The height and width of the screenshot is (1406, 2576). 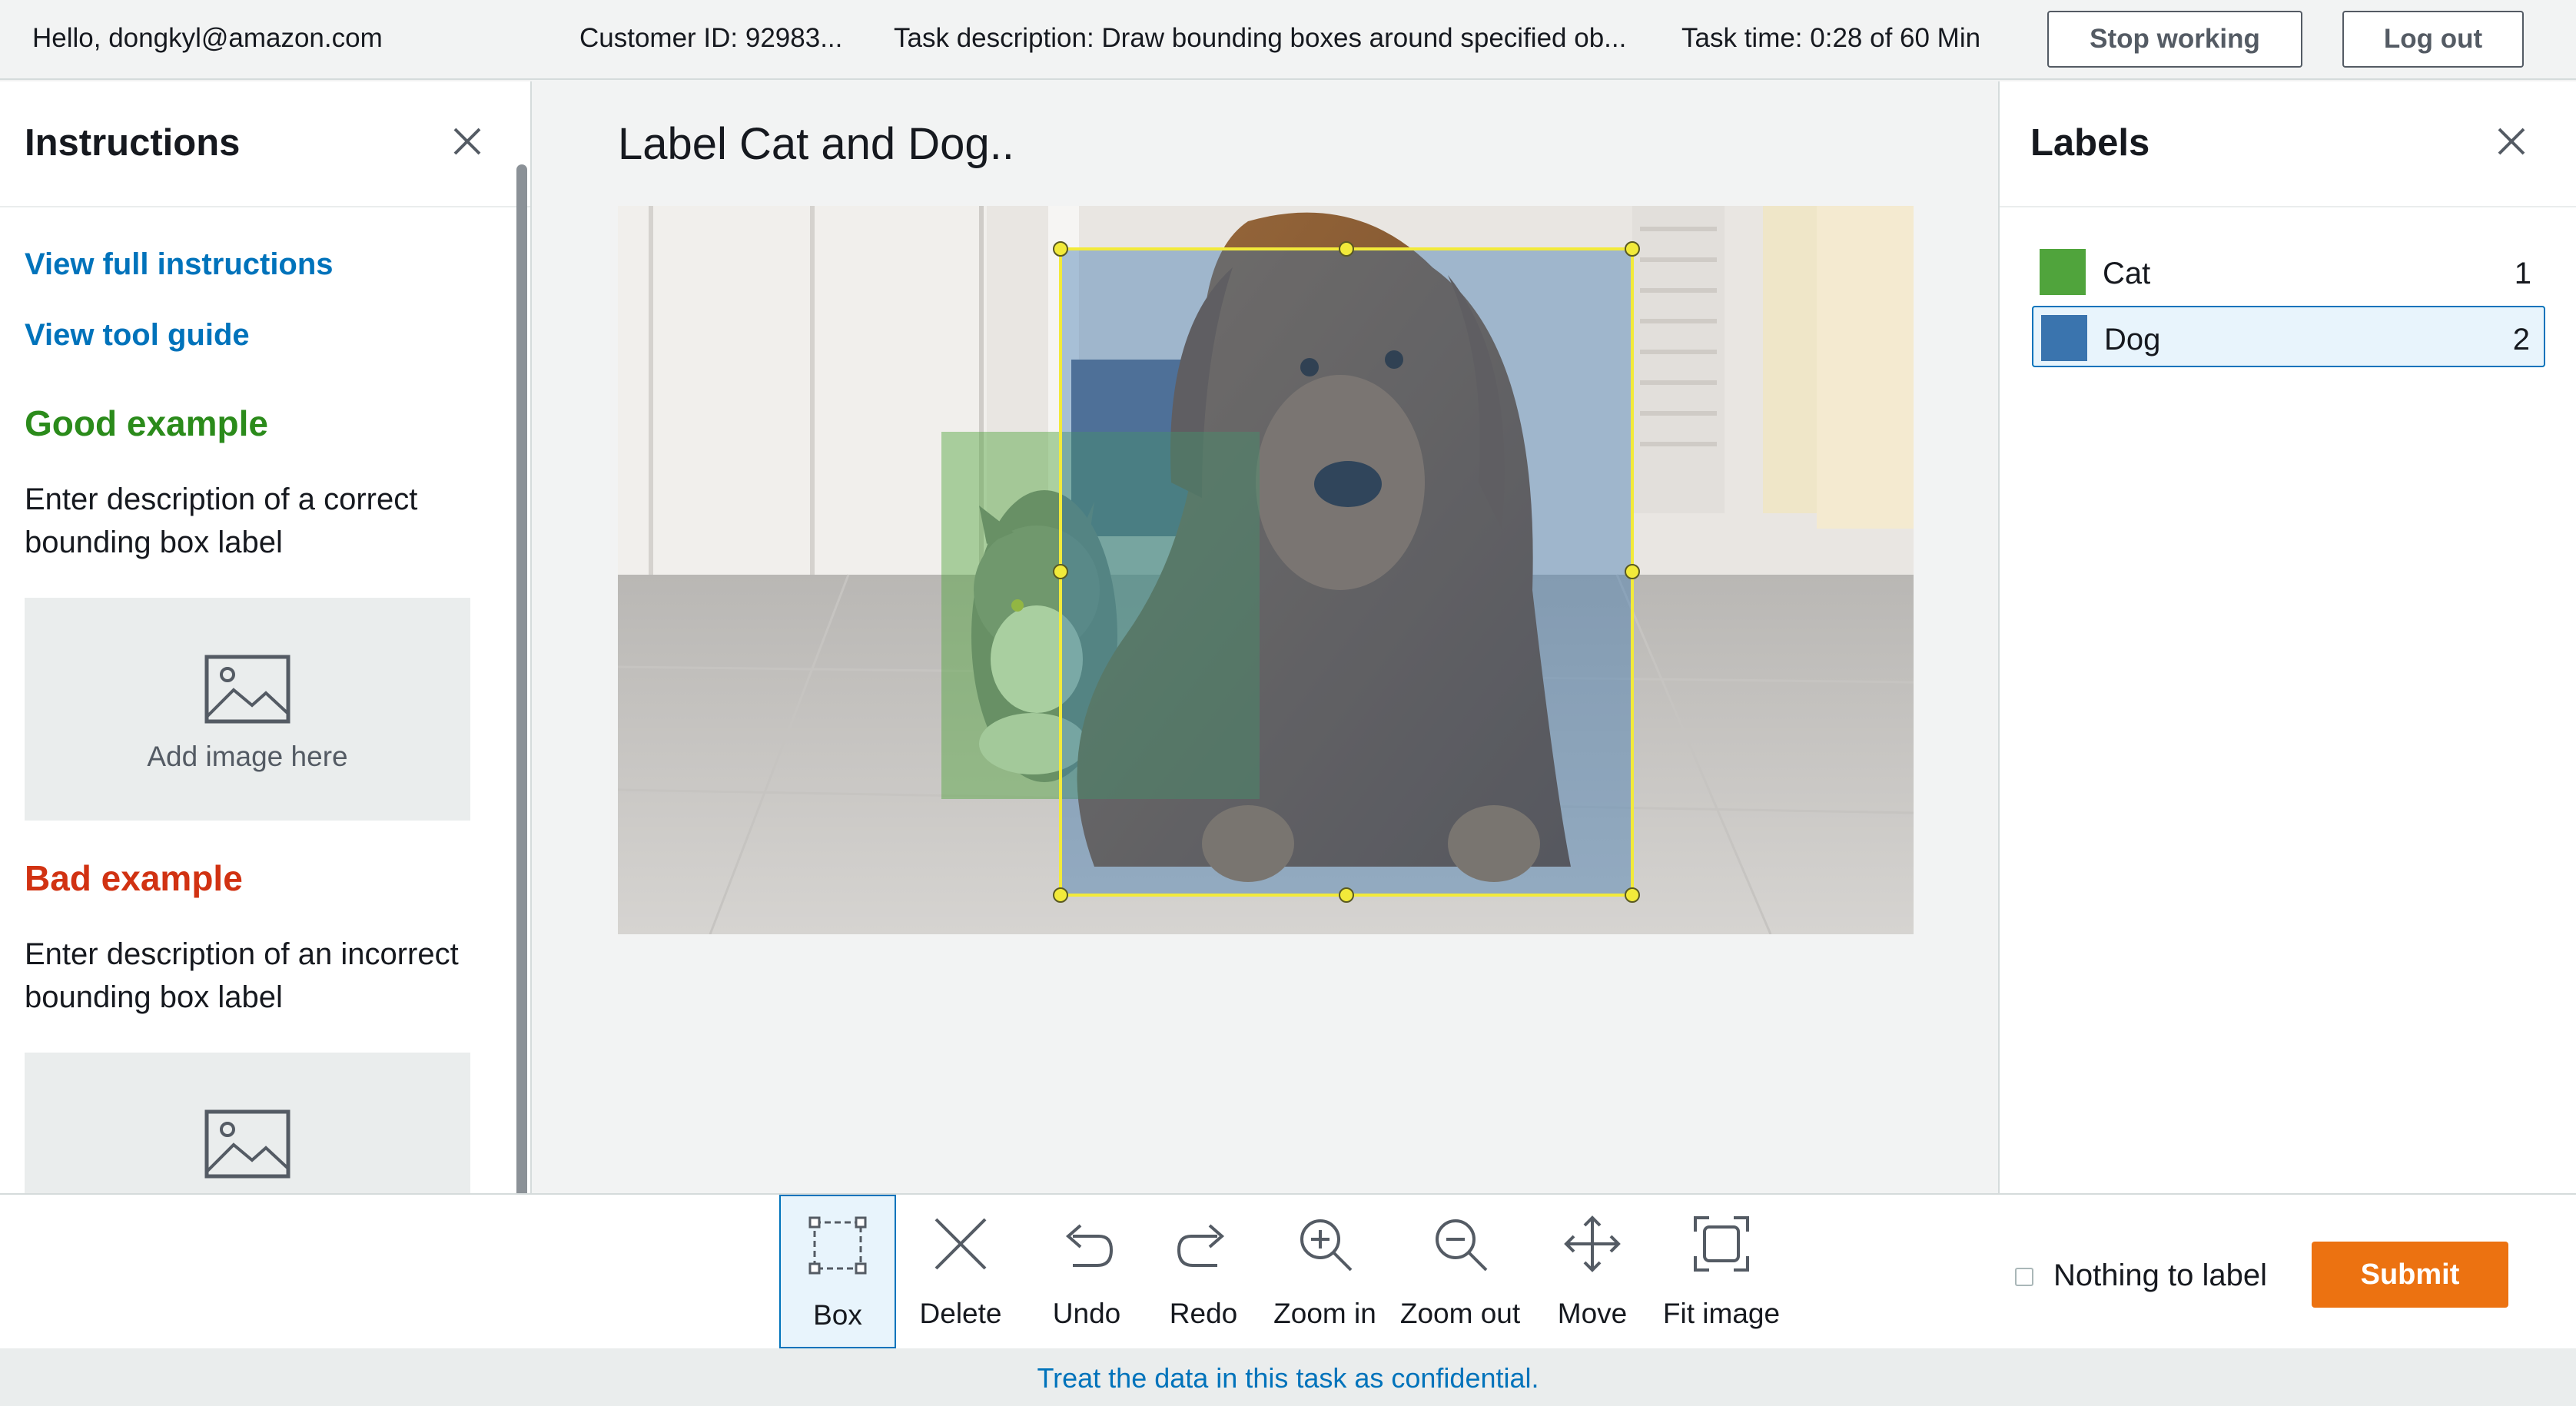 What do you see at coordinates (2090, 143) in the screenshot?
I see `labels-title: Labels` at bounding box center [2090, 143].